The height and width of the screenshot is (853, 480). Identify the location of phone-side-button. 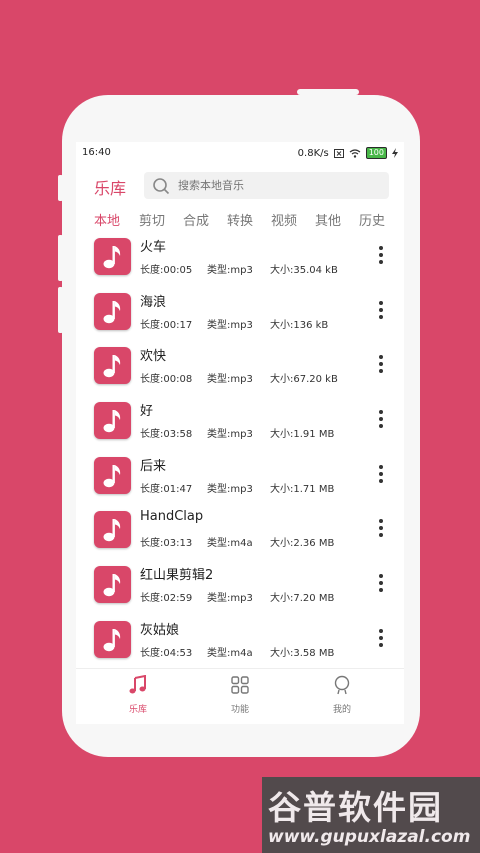
(60, 188).